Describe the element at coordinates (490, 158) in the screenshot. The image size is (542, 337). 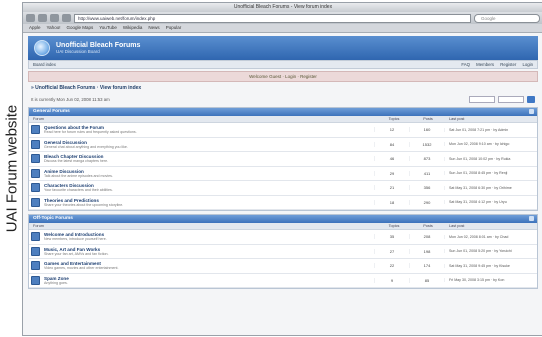
I see `last-post-info: Sun Jun 01, 2008 10:02 pm · by Rukia` at that location.